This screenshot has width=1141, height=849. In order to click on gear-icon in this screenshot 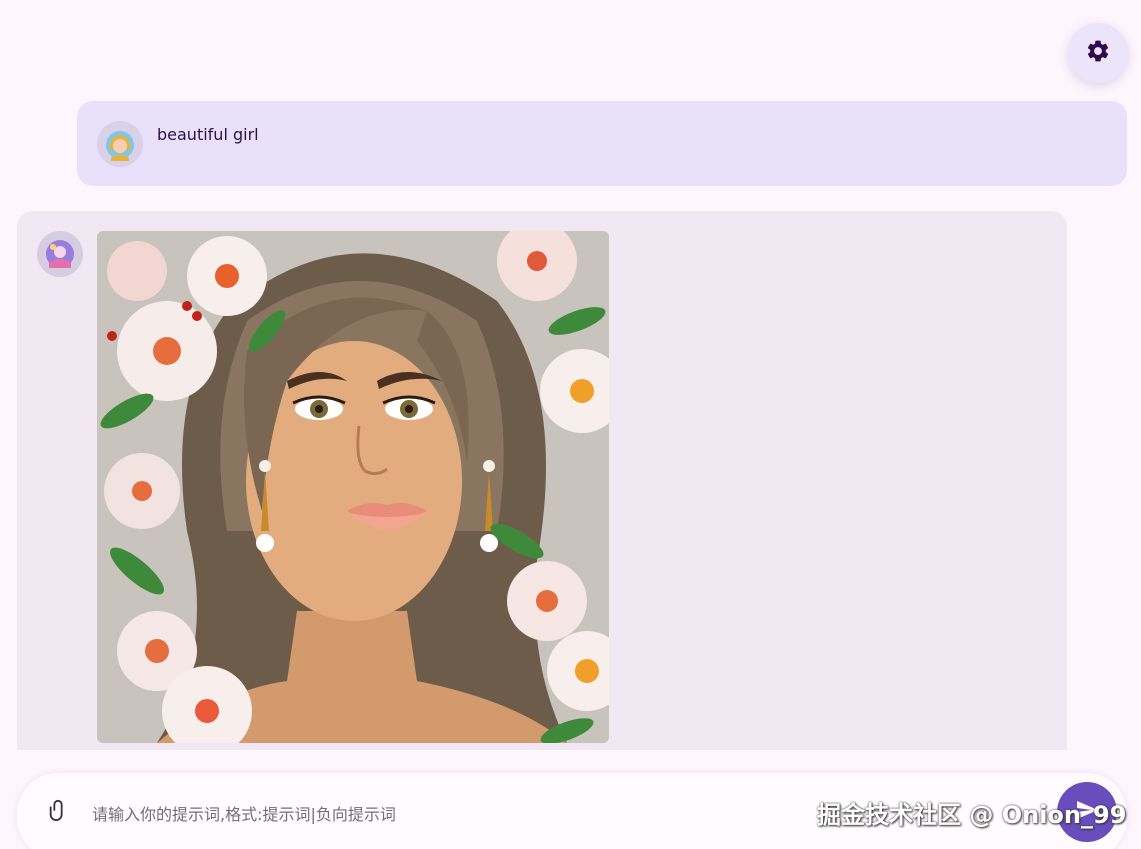, I will do `click(1098, 53)`.